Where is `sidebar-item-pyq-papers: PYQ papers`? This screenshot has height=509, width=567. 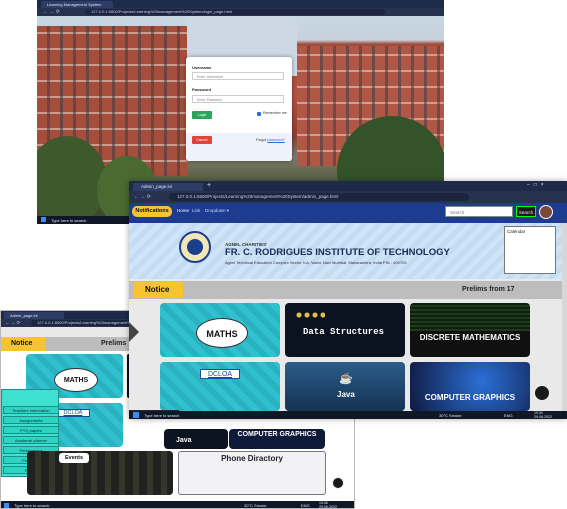
sidebar-item-pyq-papers: PYQ papers is located at coordinates (31, 430).